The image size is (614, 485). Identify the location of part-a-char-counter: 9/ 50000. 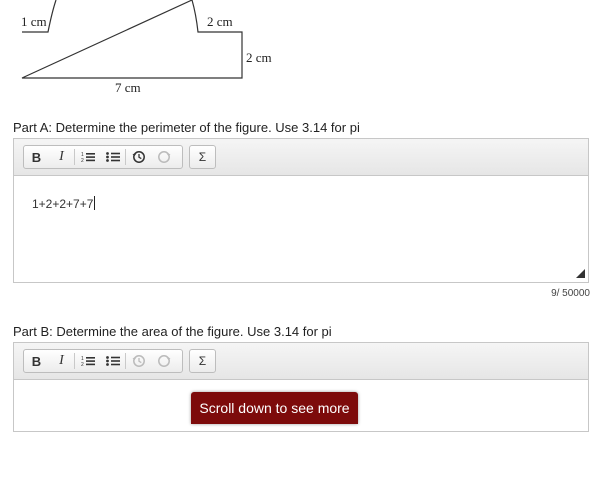
(570, 293).